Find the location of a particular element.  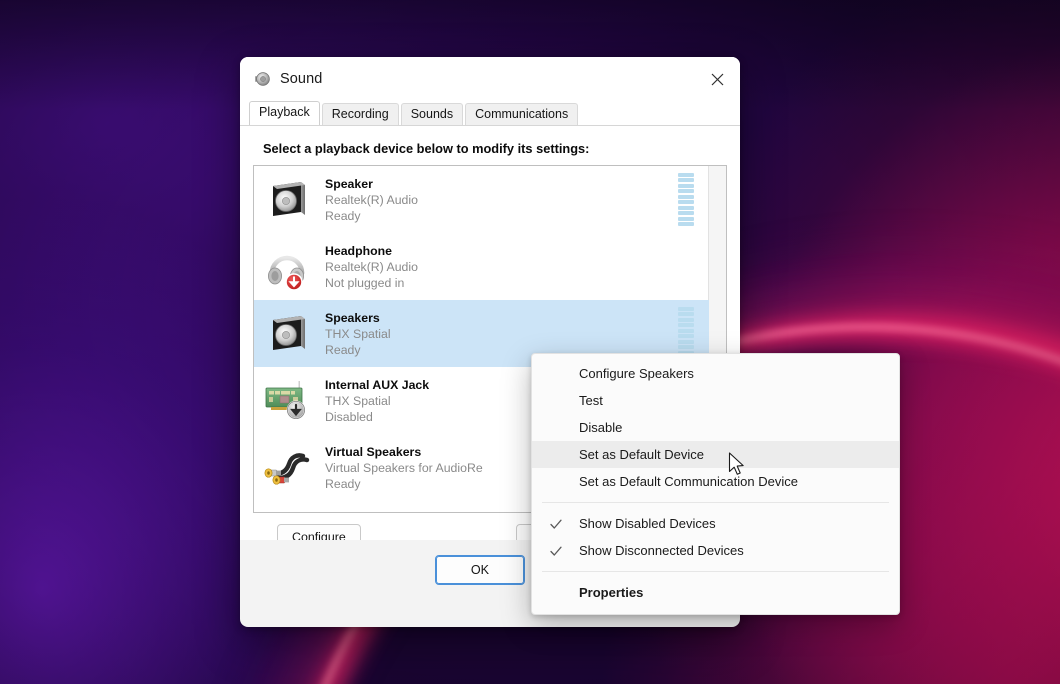

device-status: Ready is located at coordinates (343, 215).